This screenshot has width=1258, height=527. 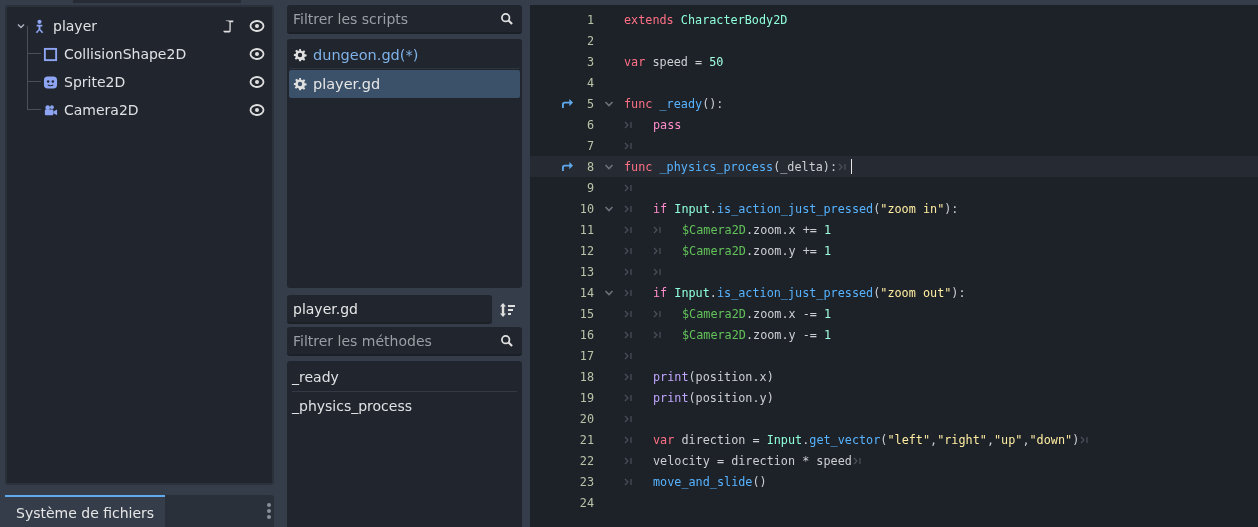 I want to click on chevron-down-icon, so click(x=21, y=26).